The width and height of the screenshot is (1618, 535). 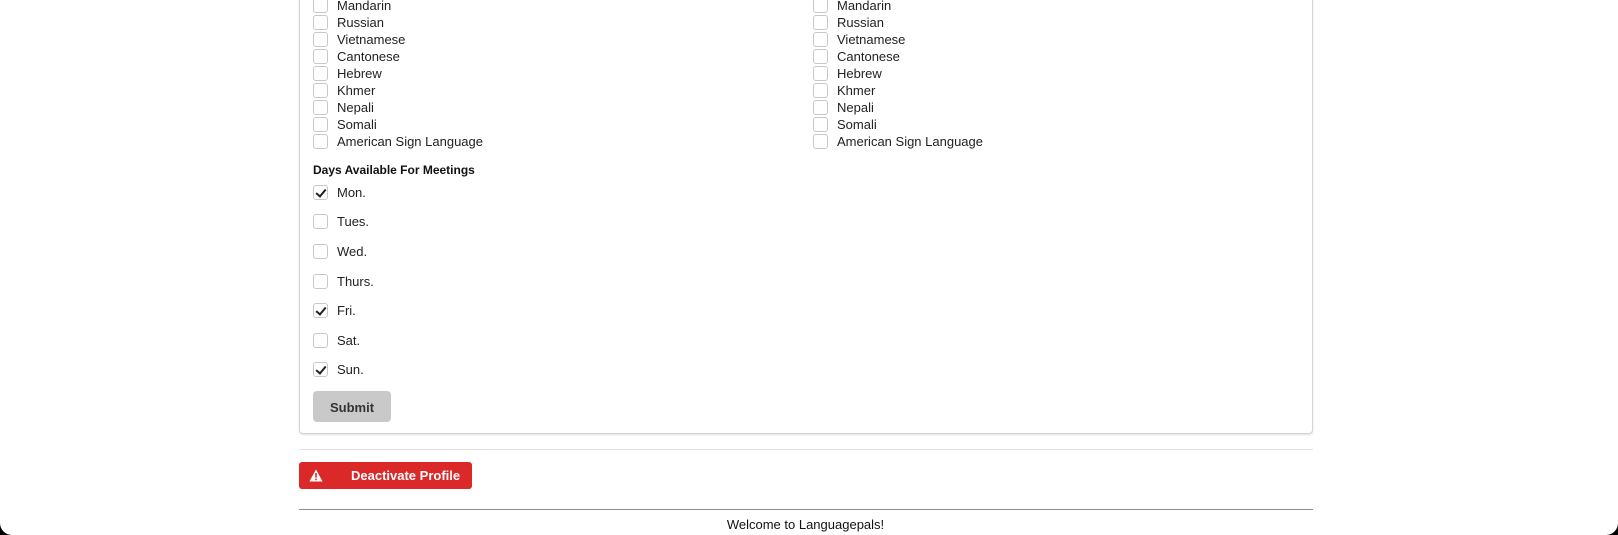 I want to click on day-label: Tues., so click(x=353, y=221).